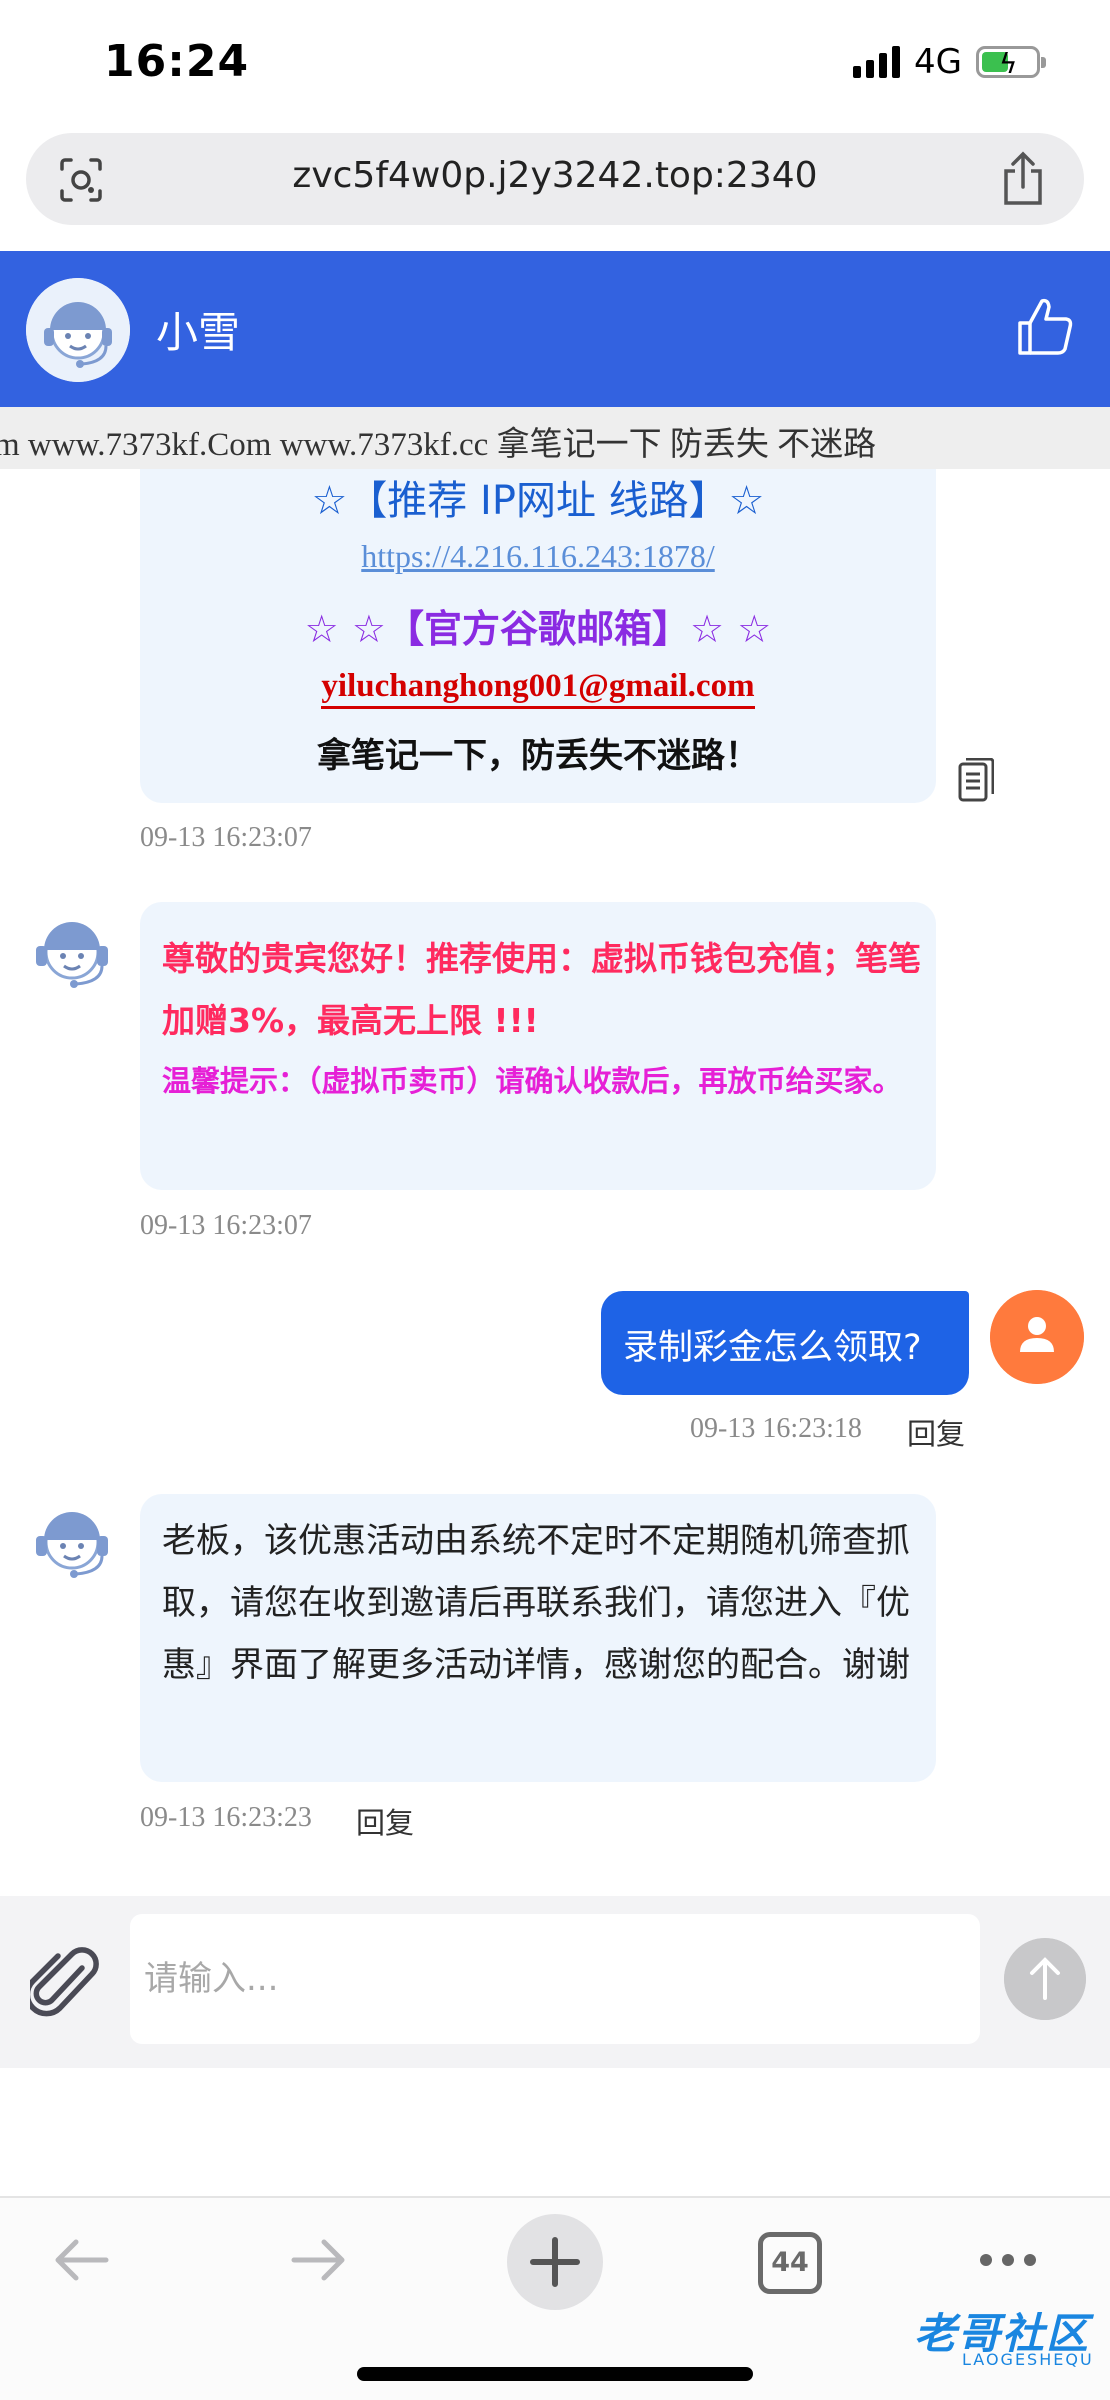 This screenshot has height=2400, width=1110. What do you see at coordinates (555, 1979) in the screenshot?
I see `message-input` at bounding box center [555, 1979].